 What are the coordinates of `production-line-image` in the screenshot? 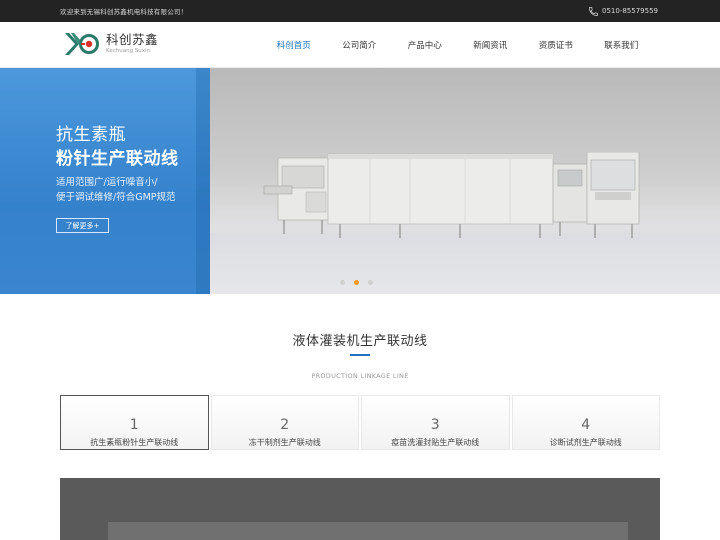 It's located at (451, 195).